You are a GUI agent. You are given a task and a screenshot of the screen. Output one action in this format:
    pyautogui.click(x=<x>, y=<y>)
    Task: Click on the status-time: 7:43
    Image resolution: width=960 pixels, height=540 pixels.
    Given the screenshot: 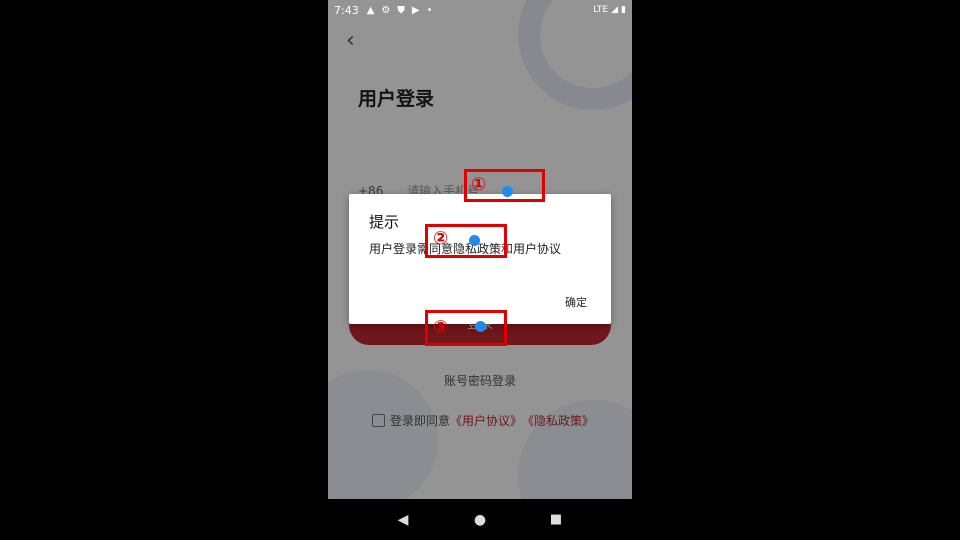 What is the action you would take?
    pyautogui.click(x=346, y=10)
    